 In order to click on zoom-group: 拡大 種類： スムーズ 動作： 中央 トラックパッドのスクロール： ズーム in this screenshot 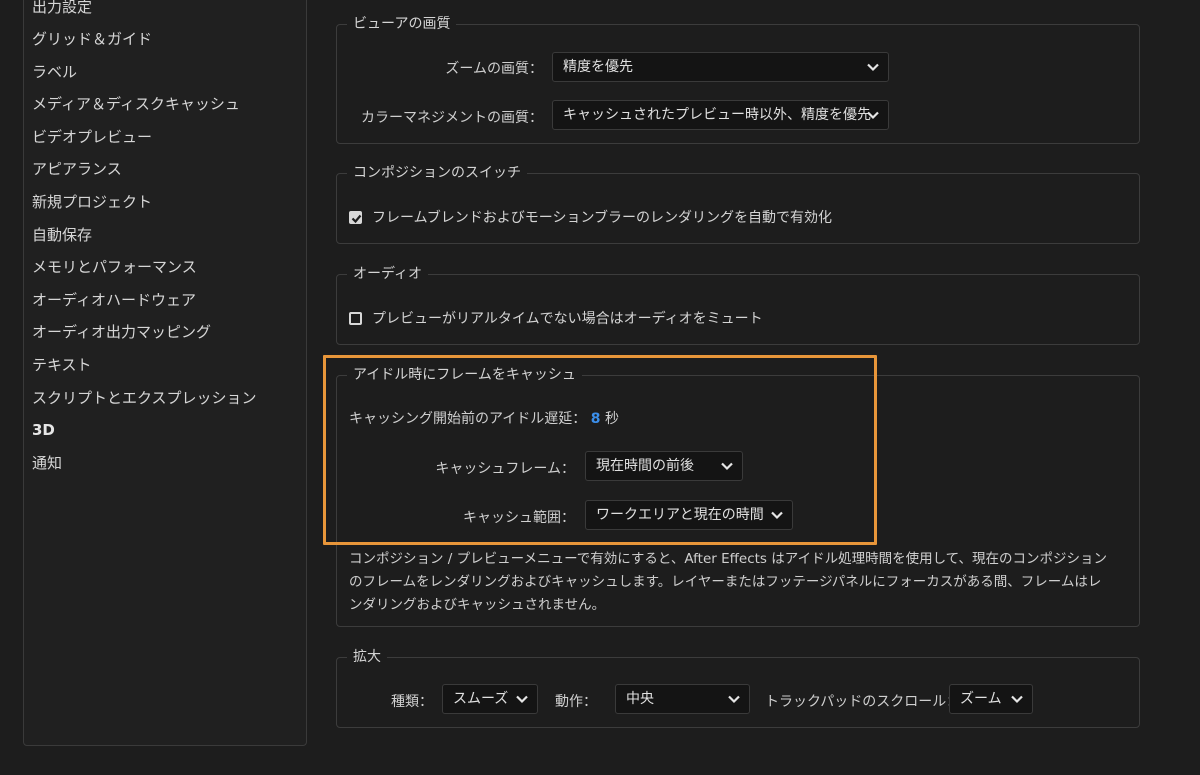, I will do `click(738, 687)`.